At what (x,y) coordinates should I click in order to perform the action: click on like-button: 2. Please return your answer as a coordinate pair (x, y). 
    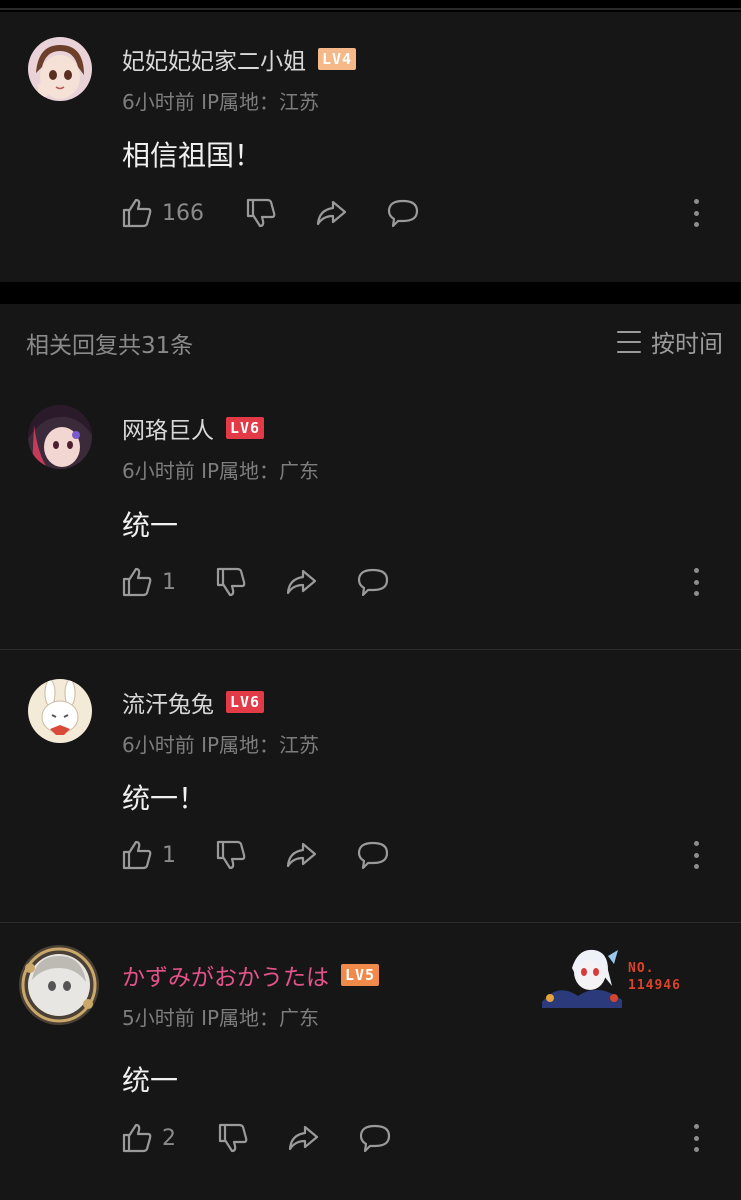
    Looking at the image, I should click on (148, 1138).